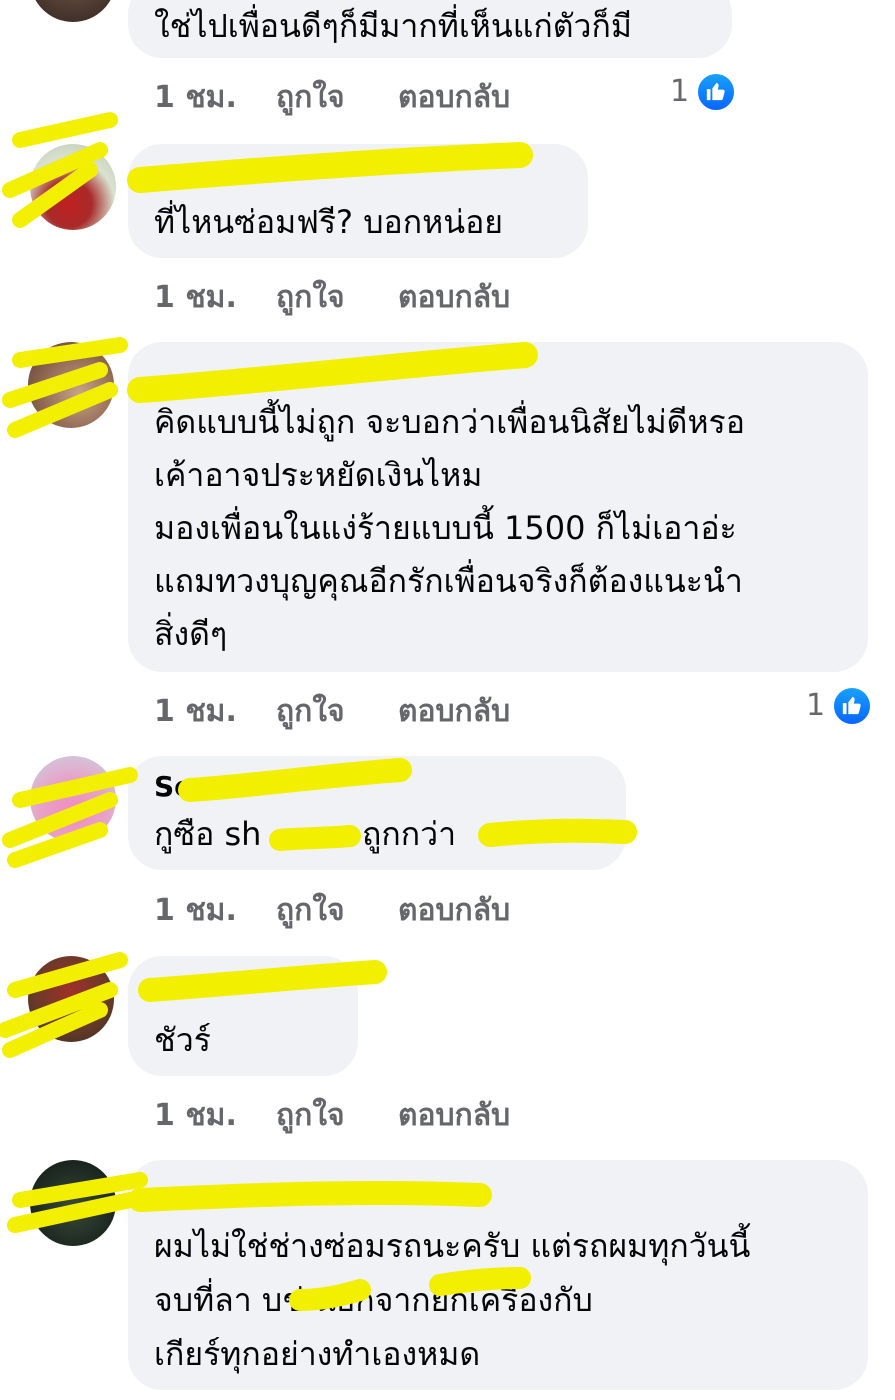 The height and width of the screenshot is (1400, 895). I want to click on comment-text: ถูกกว่า, so click(409, 834).